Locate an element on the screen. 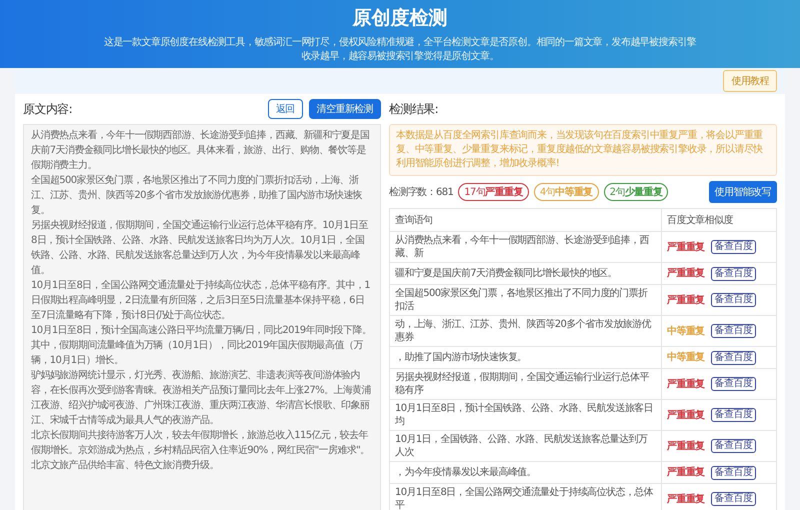 This screenshot has height=510, width=800. clear-button: 清空重新检测 is located at coordinates (344, 109).